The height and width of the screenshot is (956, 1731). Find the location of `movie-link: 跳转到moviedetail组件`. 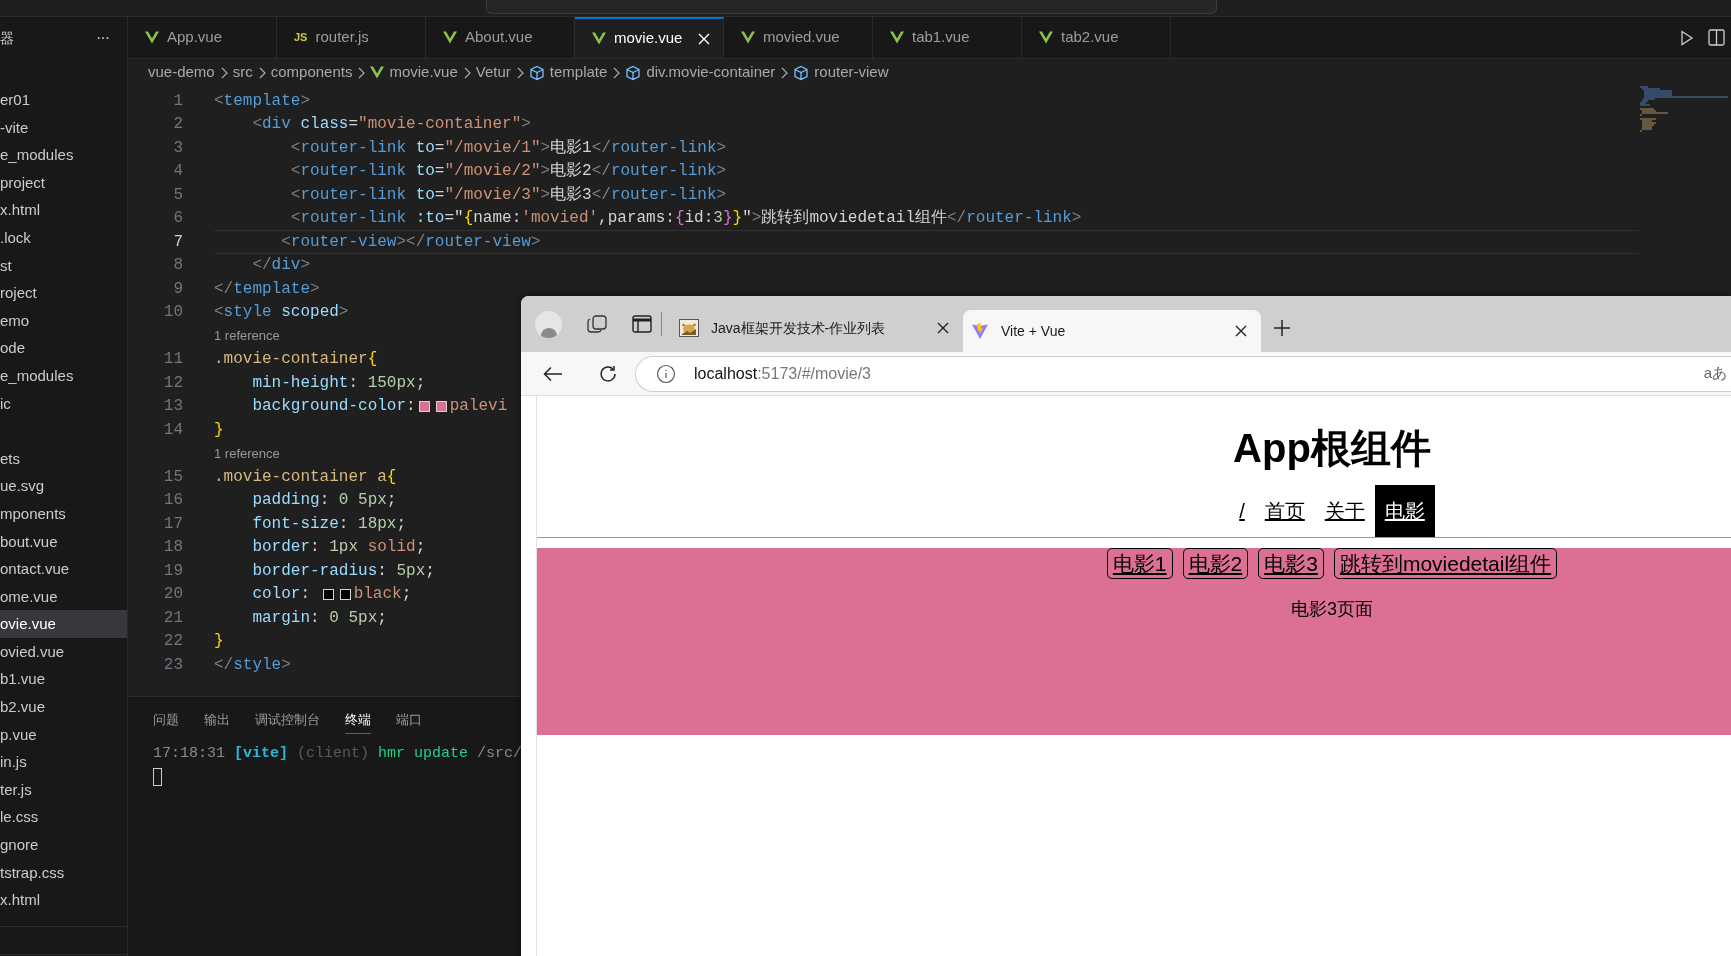

movie-link: 跳转到moviedetail组件 is located at coordinates (1445, 563).